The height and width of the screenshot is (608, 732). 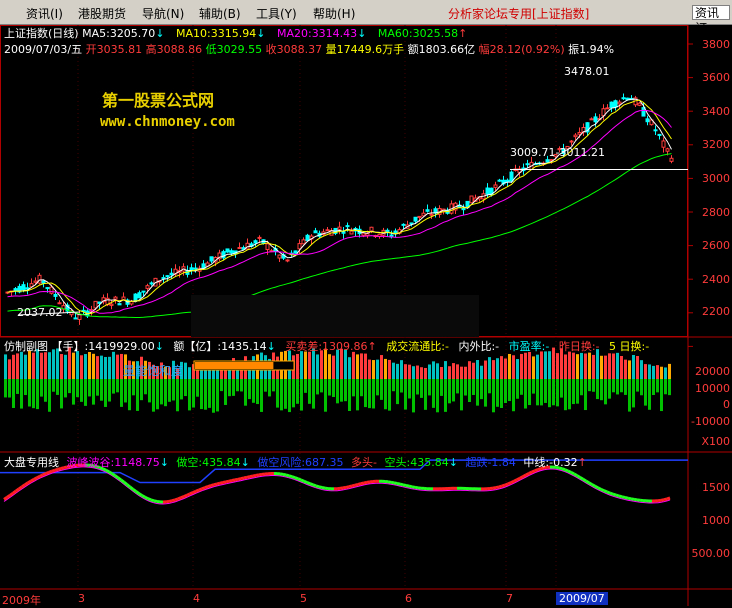 I want to click on ma60-up-arrow-icon: ↑, so click(x=462, y=33).